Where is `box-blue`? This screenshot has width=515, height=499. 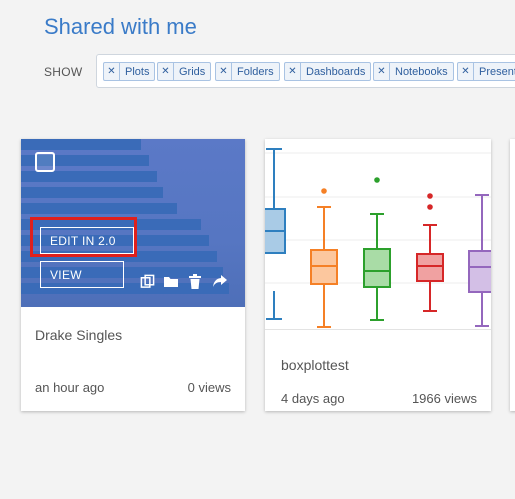
box-blue is located at coordinates (275, 234).